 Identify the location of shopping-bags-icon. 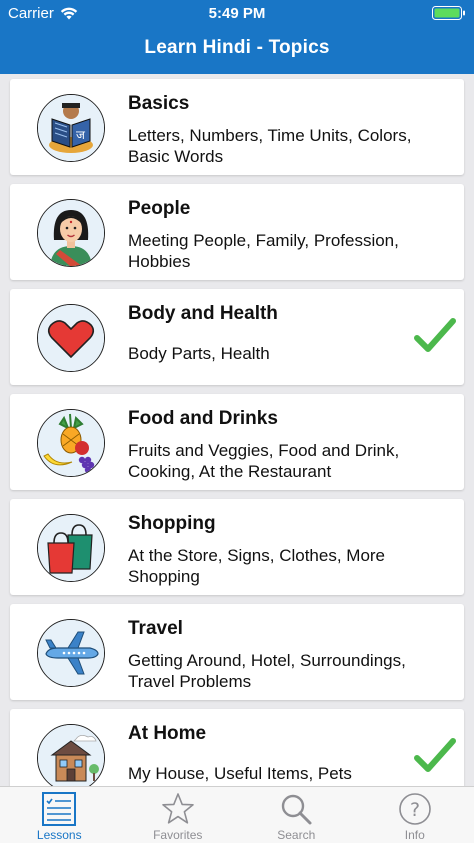
(71, 548).